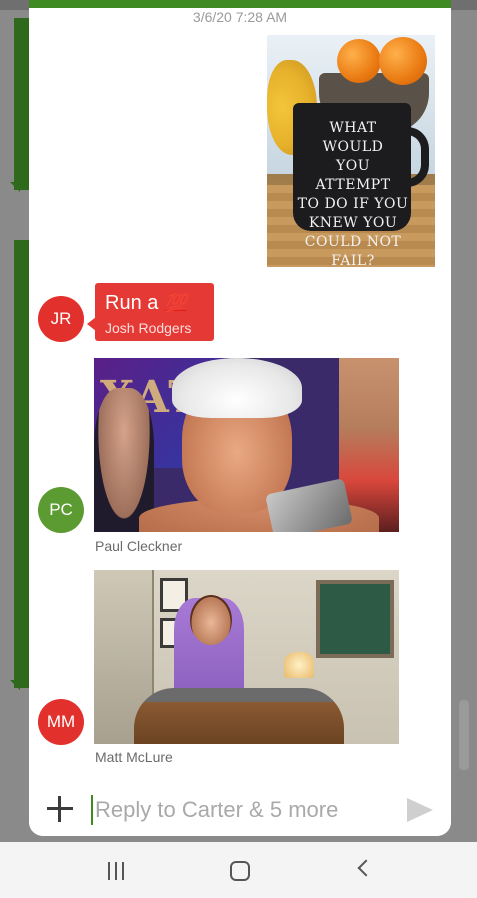 The width and height of the screenshot is (477, 898). I want to click on avatar-pc: PC, so click(61, 510).